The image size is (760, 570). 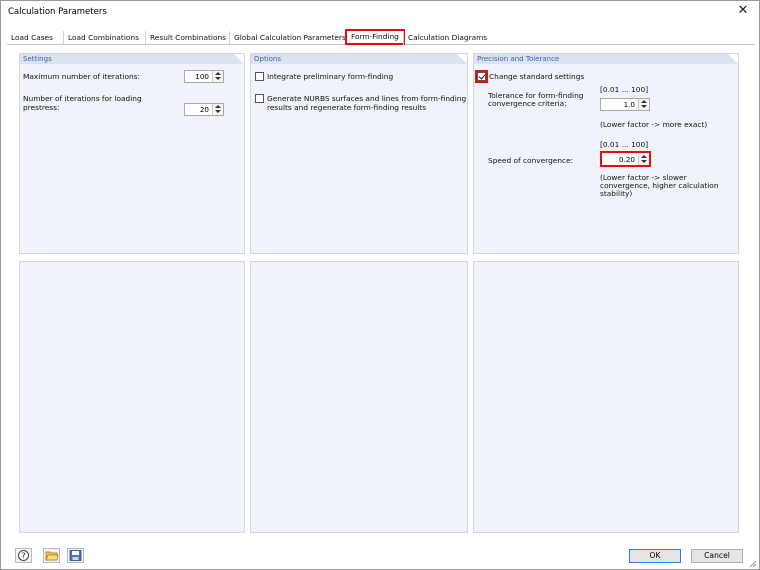 I want to click on settings-panel-header: Settings, so click(x=132, y=59).